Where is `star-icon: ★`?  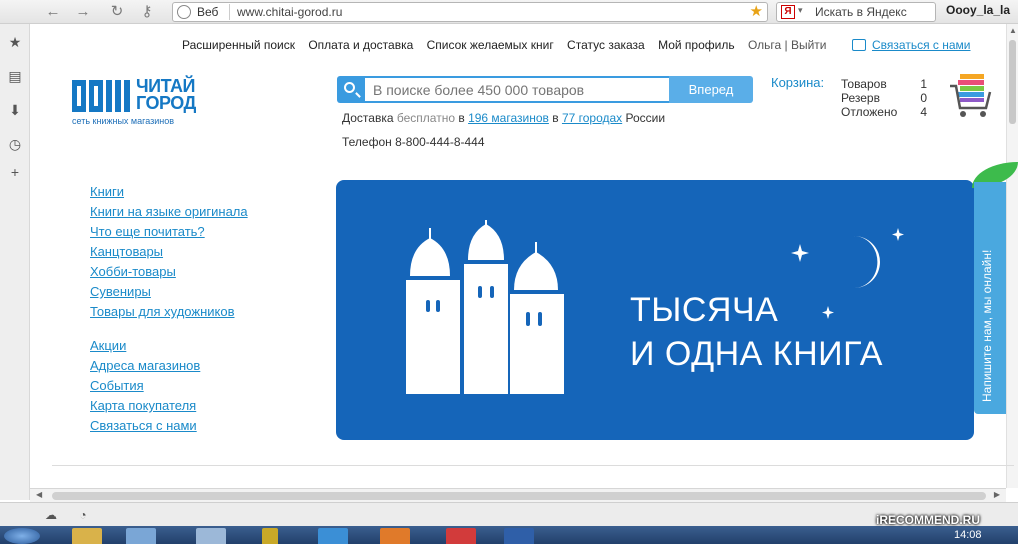
star-icon: ★ is located at coordinates (15, 42).